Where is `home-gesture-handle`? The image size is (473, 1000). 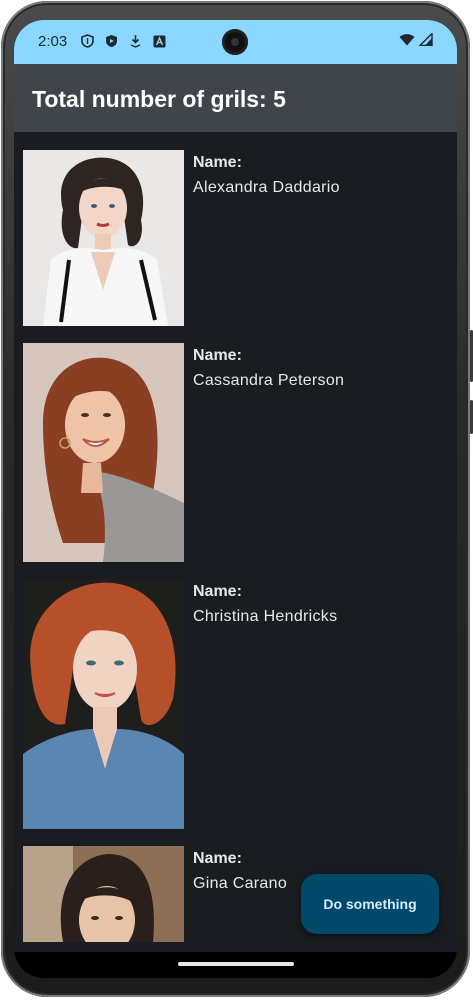
home-gesture-handle is located at coordinates (236, 964).